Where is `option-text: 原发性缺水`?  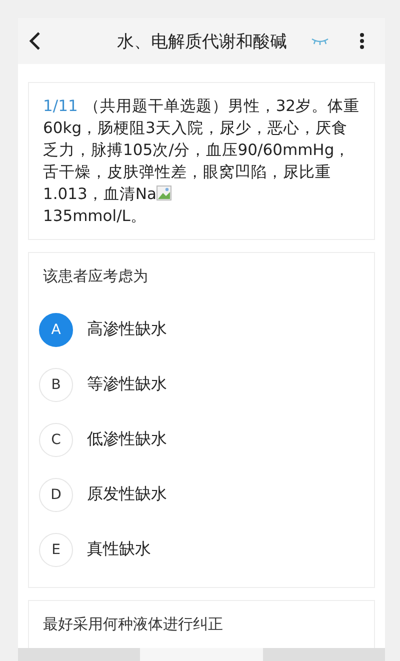
option-text: 原发性缺水 is located at coordinates (127, 494).